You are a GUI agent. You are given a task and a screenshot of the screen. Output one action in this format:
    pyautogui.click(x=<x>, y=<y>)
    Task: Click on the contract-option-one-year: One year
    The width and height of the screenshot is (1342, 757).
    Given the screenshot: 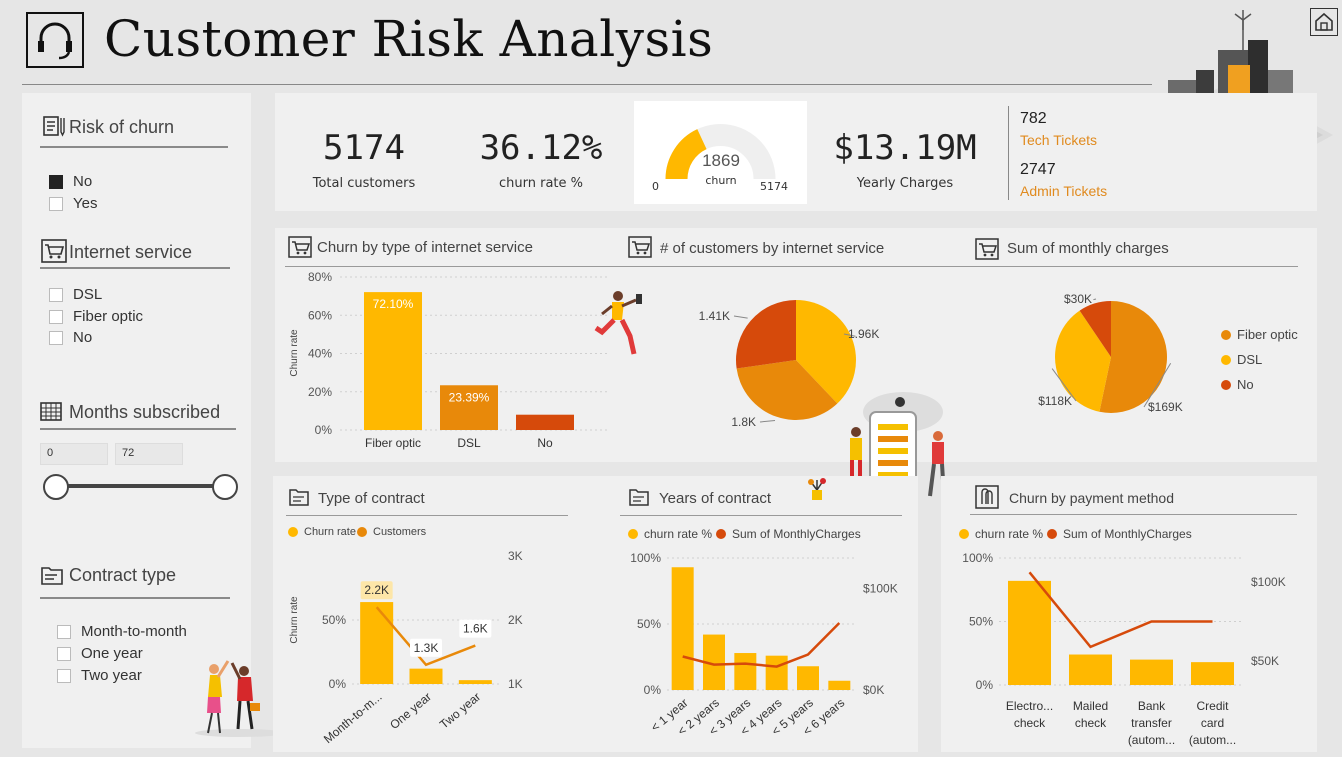 What is the action you would take?
    pyautogui.click(x=100, y=653)
    